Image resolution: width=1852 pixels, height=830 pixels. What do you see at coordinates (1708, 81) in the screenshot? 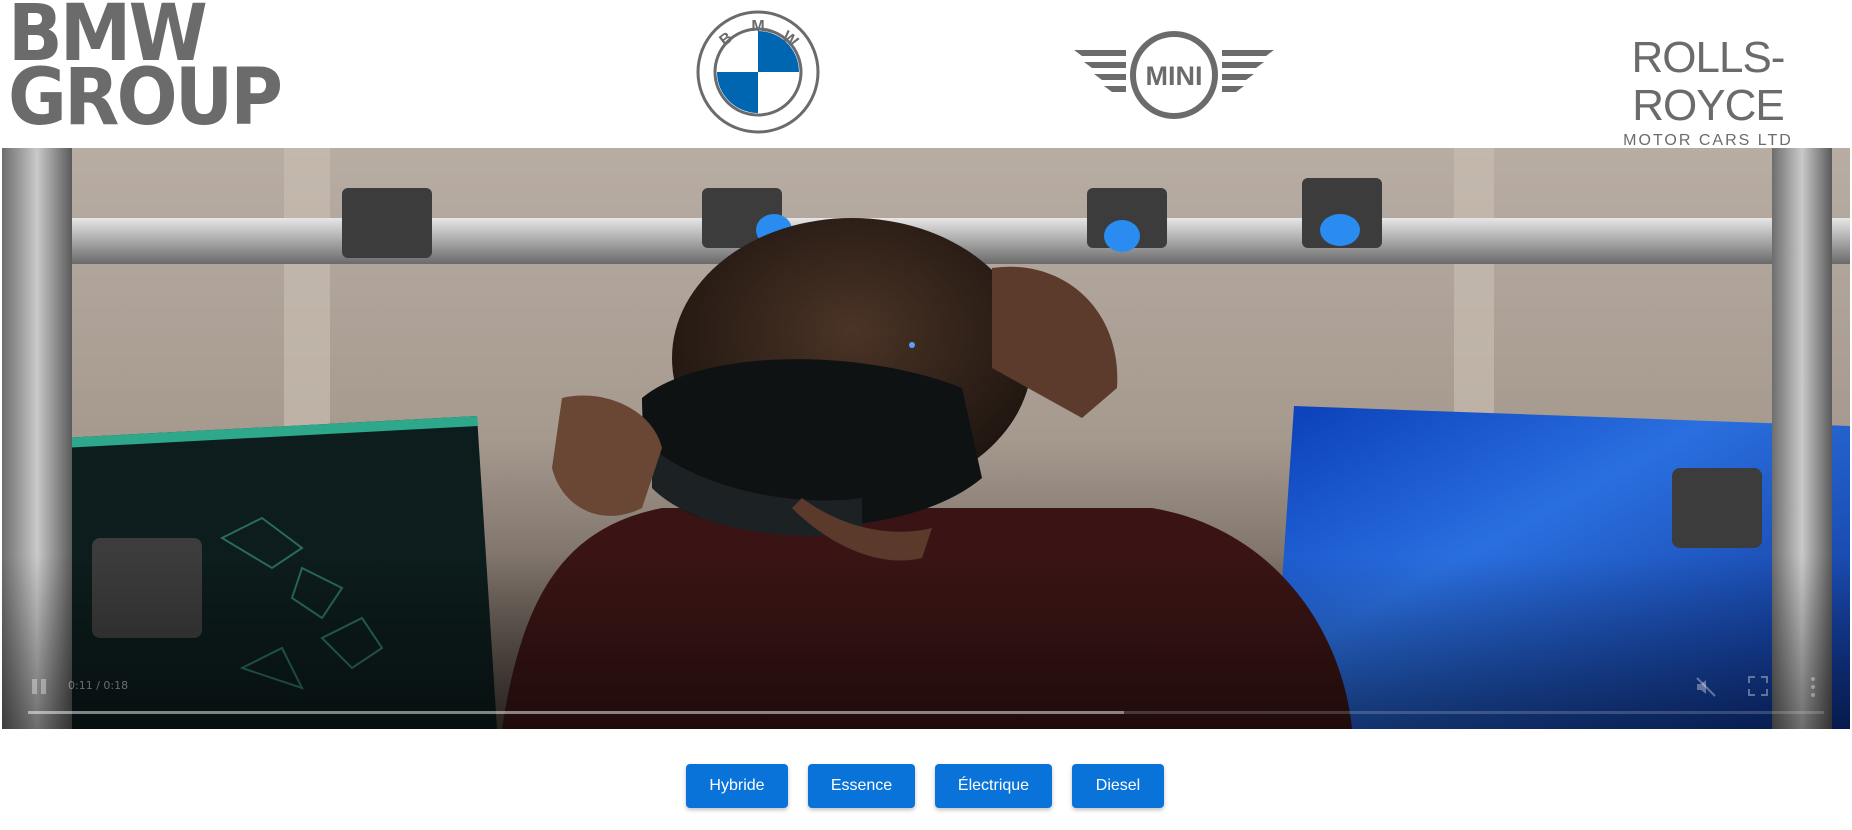
I see `rolls-royce-title: ROLLS-ROYCE` at bounding box center [1708, 81].